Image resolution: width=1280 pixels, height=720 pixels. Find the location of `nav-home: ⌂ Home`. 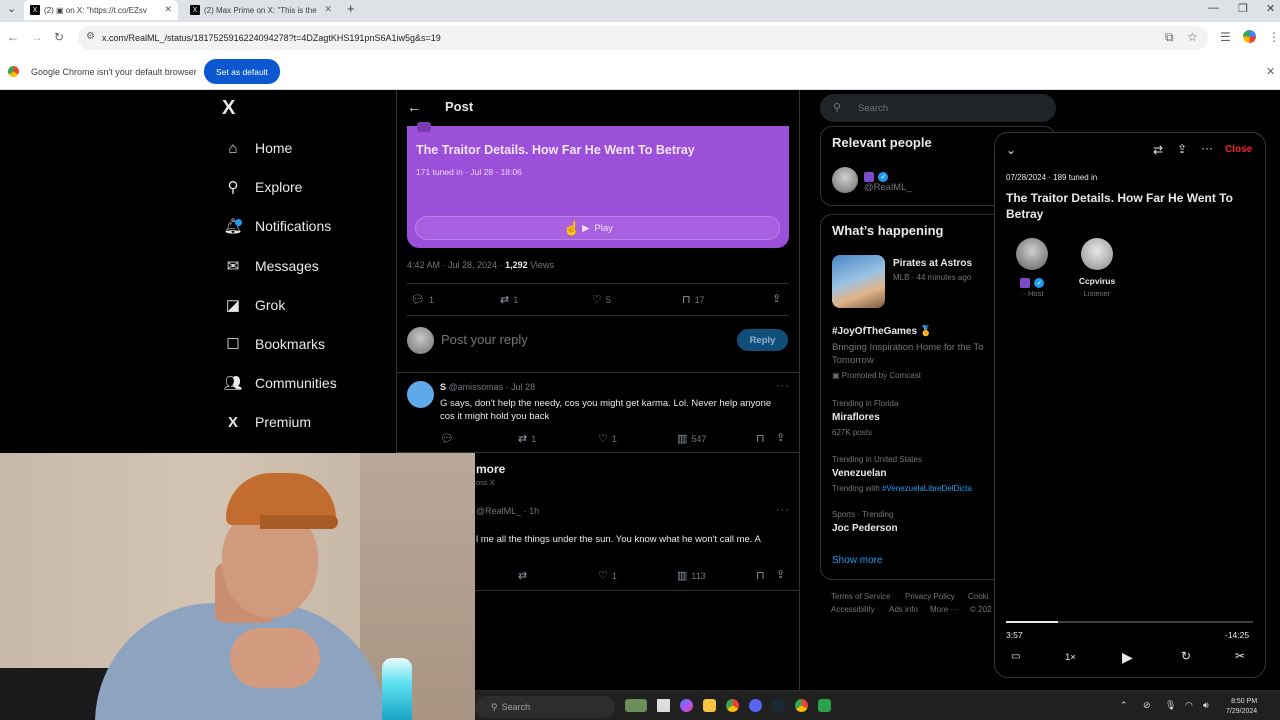

nav-home: ⌂ Home is located at coordinates (257, 148).